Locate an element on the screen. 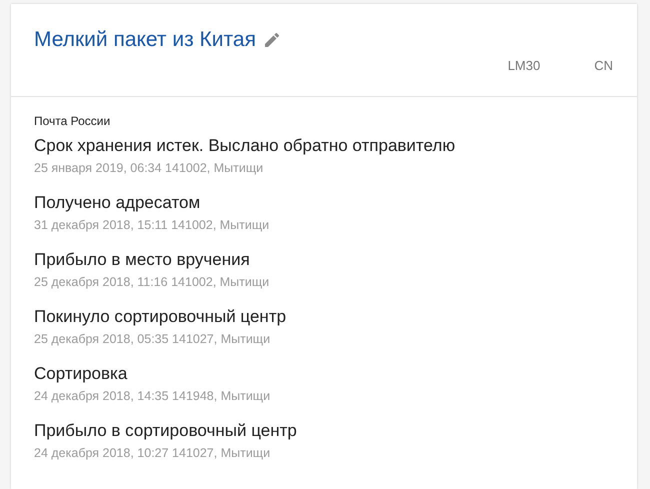 The height and width of the screenshot is (489, 650). event-details: 25 декабря 2018, 11:16 141002, Мытищи is located at coordinates (152, 282).